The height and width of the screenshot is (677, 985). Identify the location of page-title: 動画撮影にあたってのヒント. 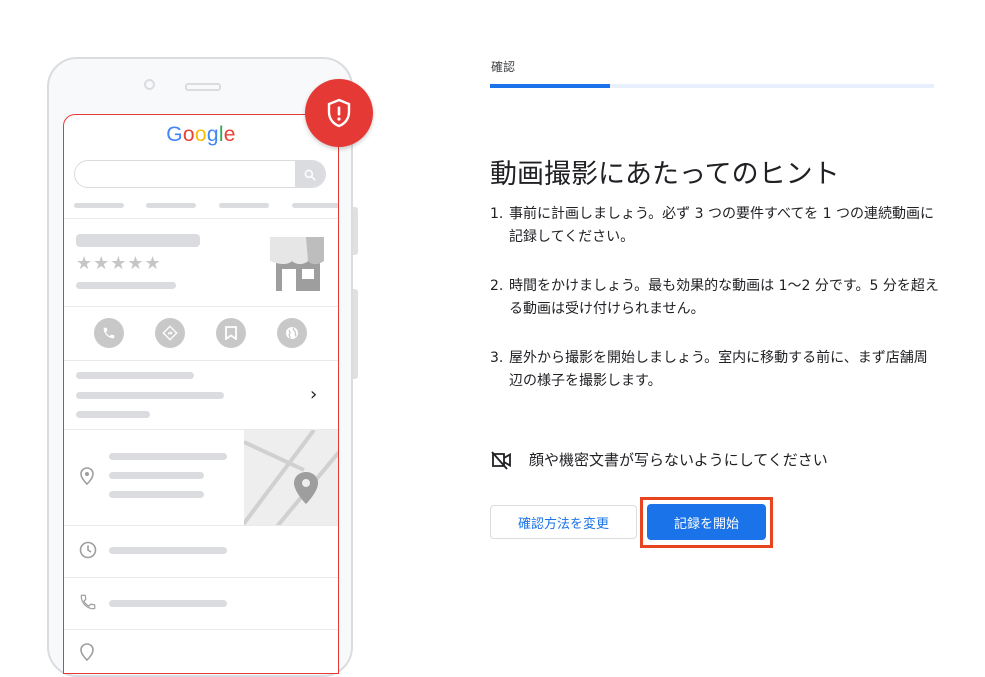
(665, 175).